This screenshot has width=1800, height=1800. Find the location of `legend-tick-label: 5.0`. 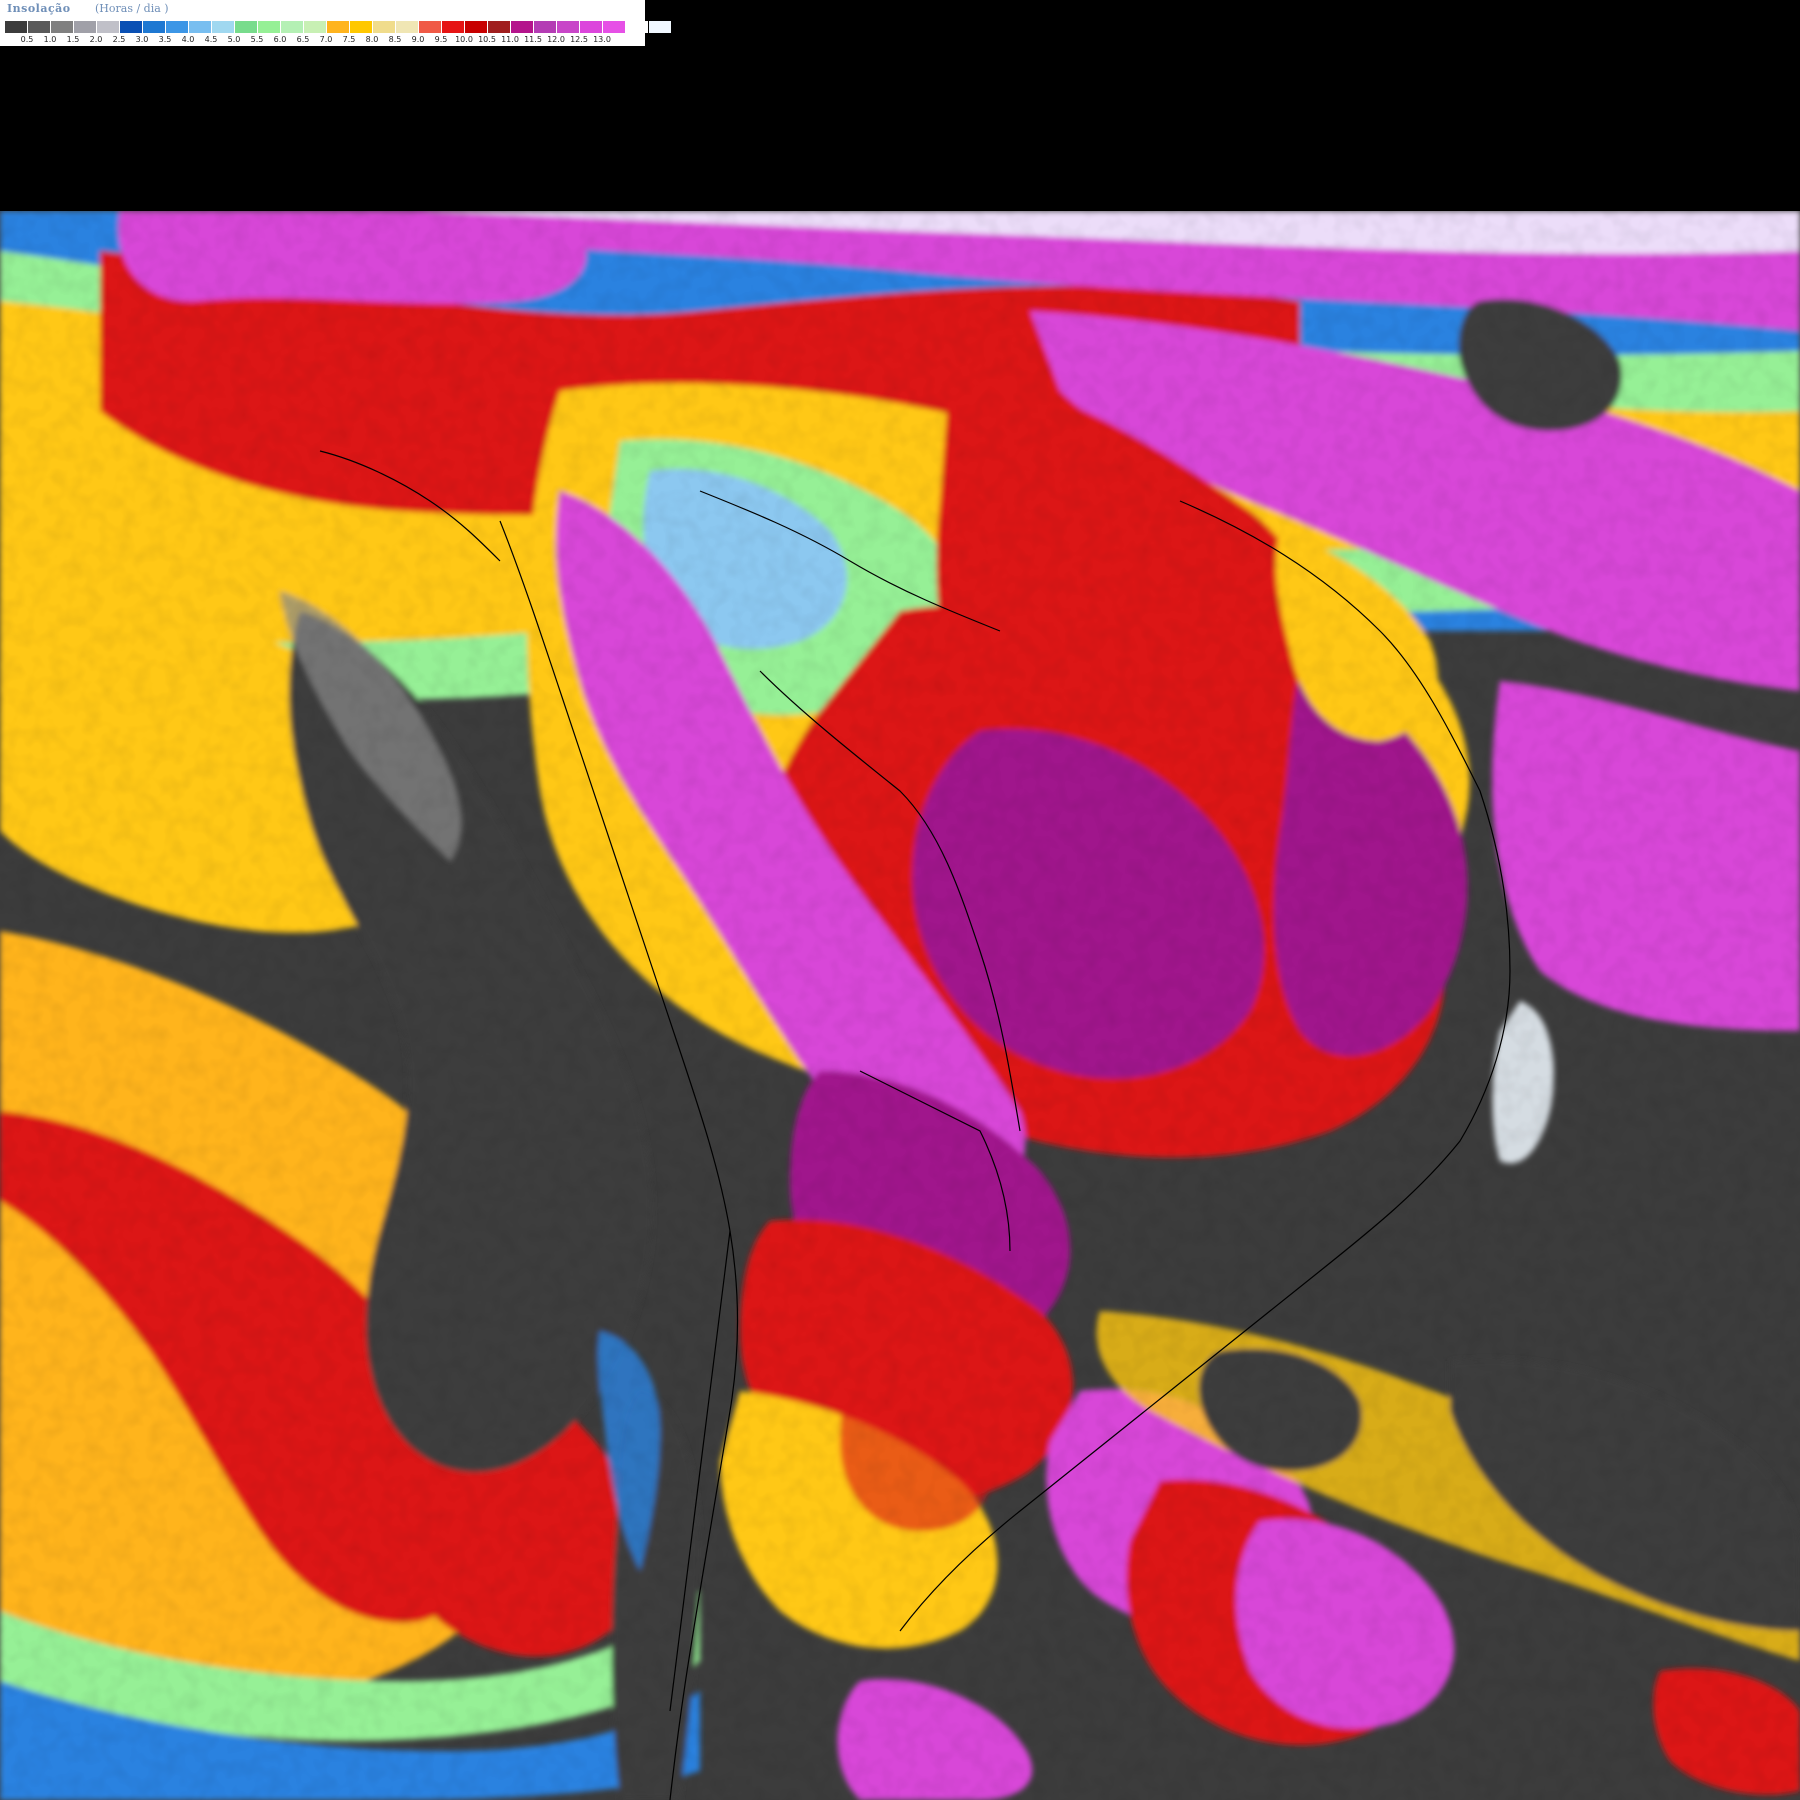

legend-tick-label: 5.0 is located at coordinates (234, 39).